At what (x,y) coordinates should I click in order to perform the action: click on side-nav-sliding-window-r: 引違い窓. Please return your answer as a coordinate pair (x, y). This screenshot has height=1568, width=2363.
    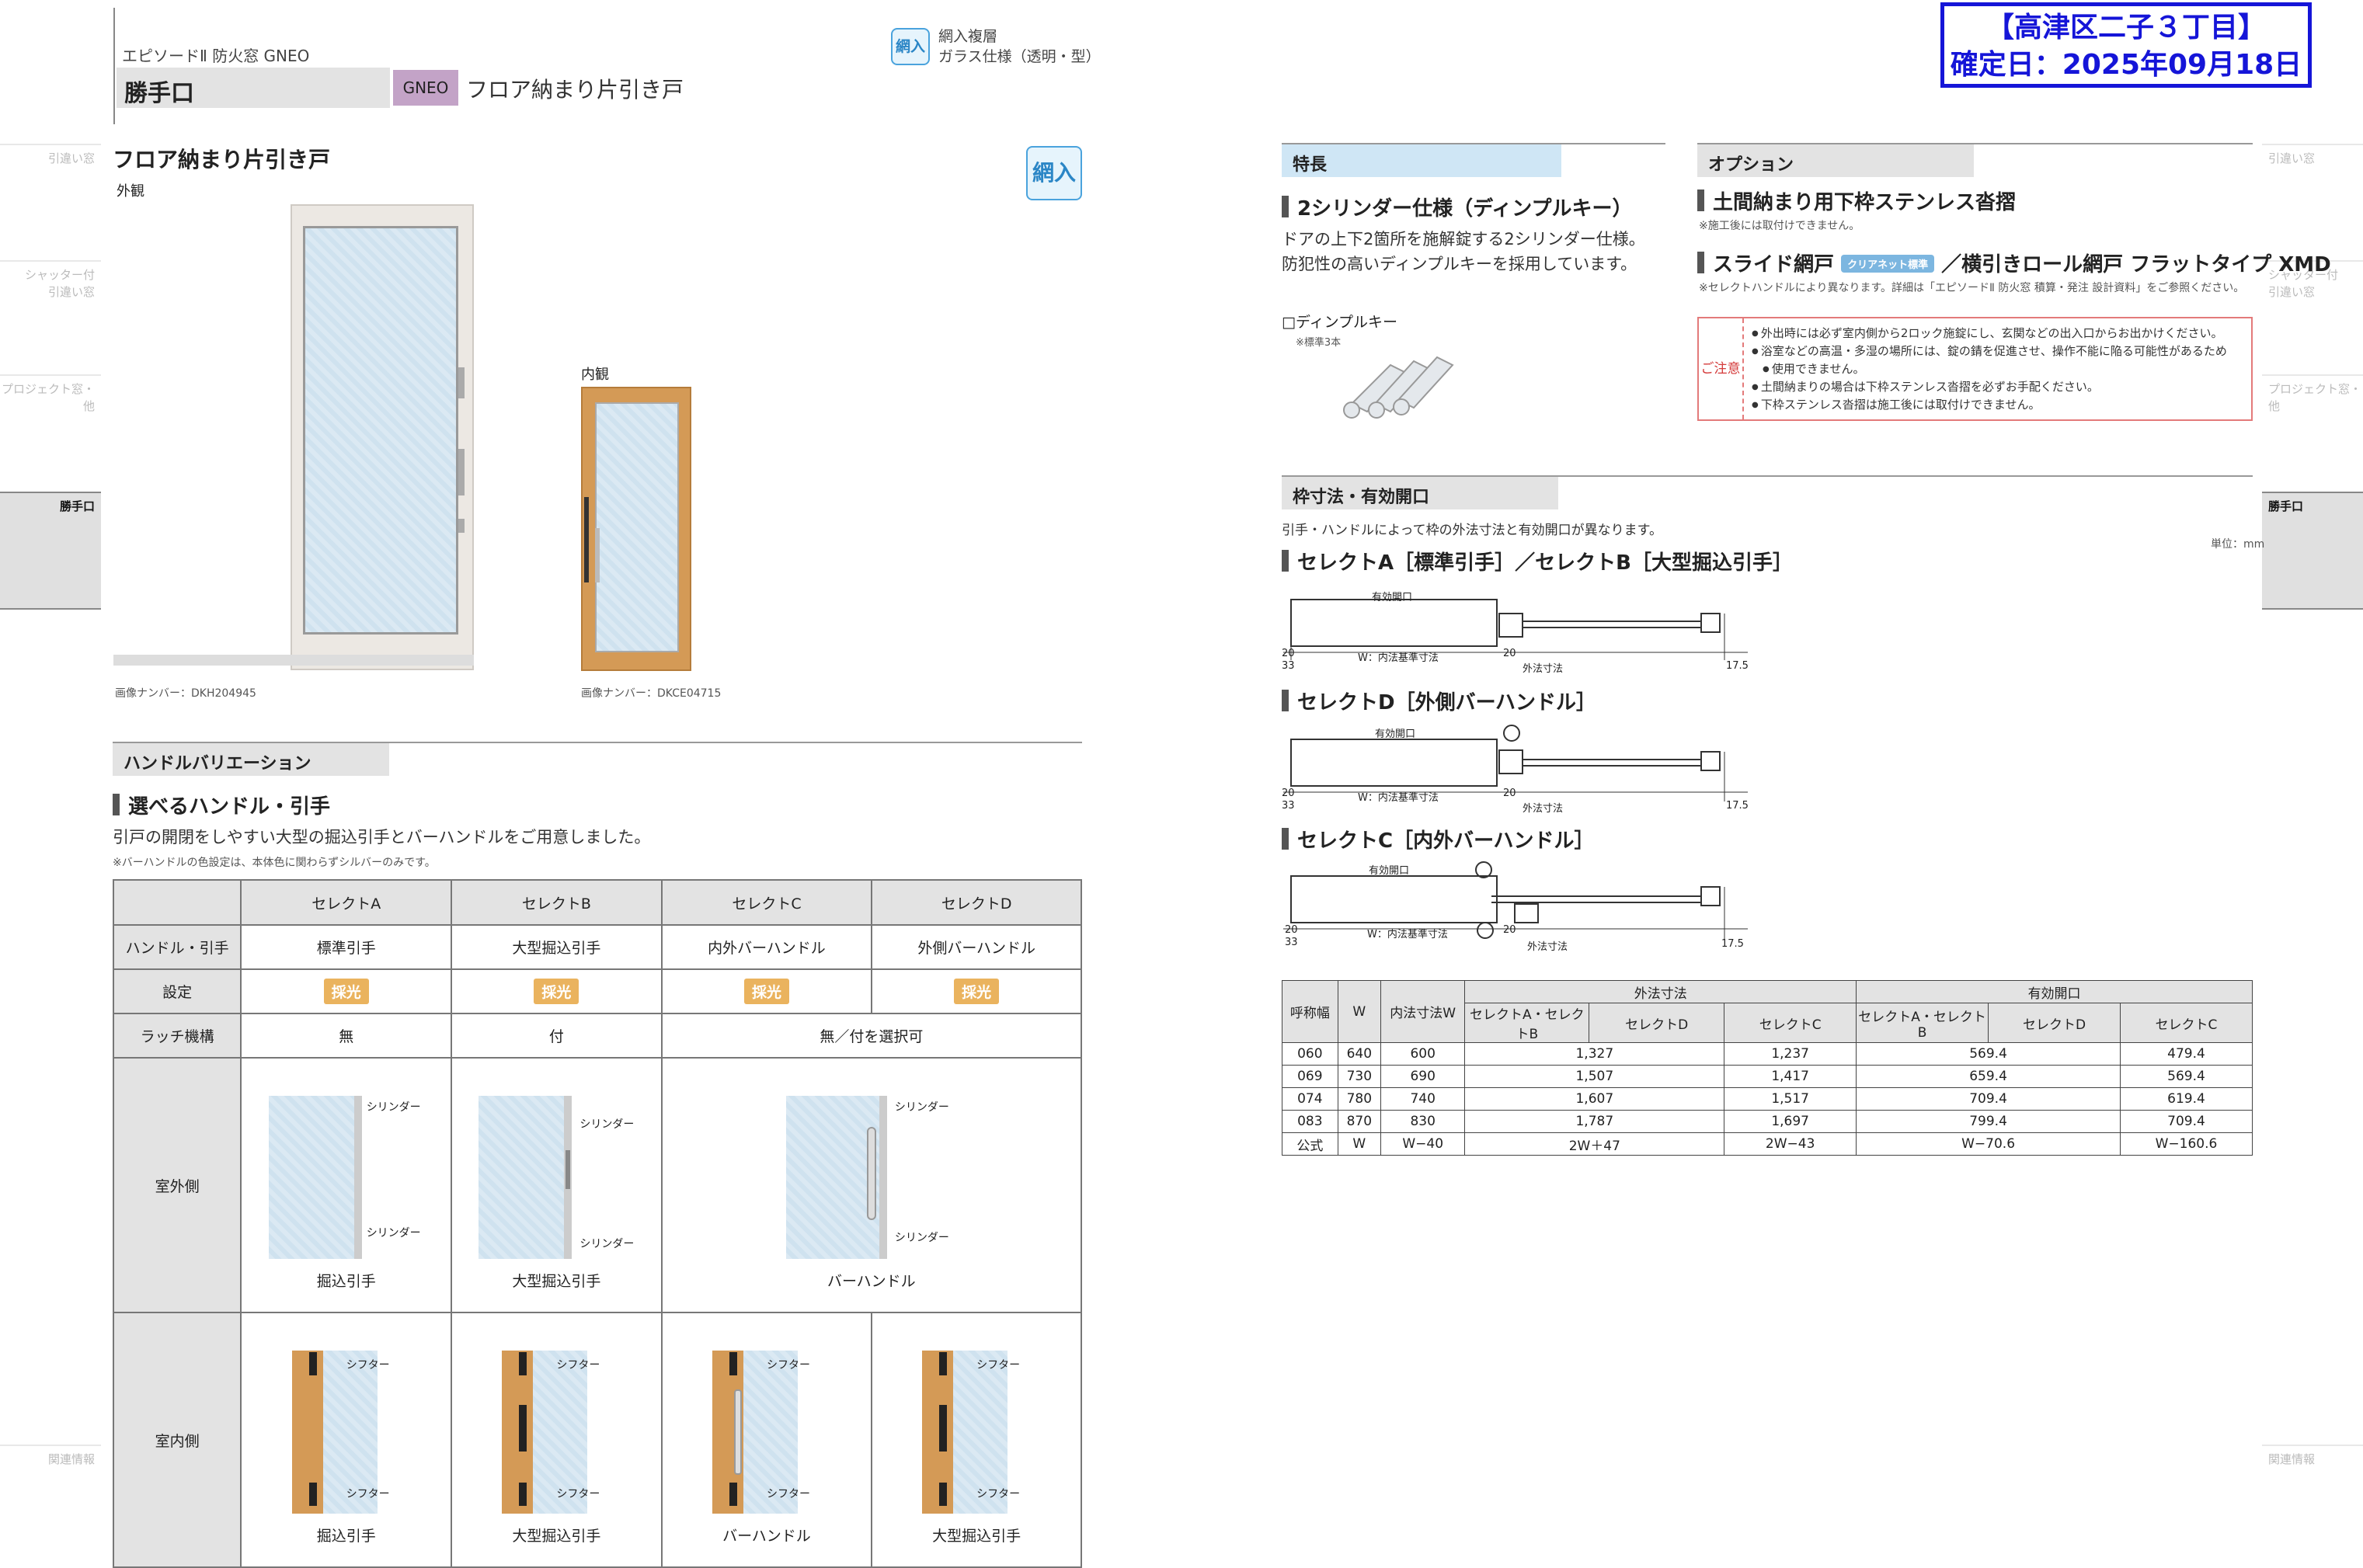
    Looking at the image, I should click on (2312, 160).